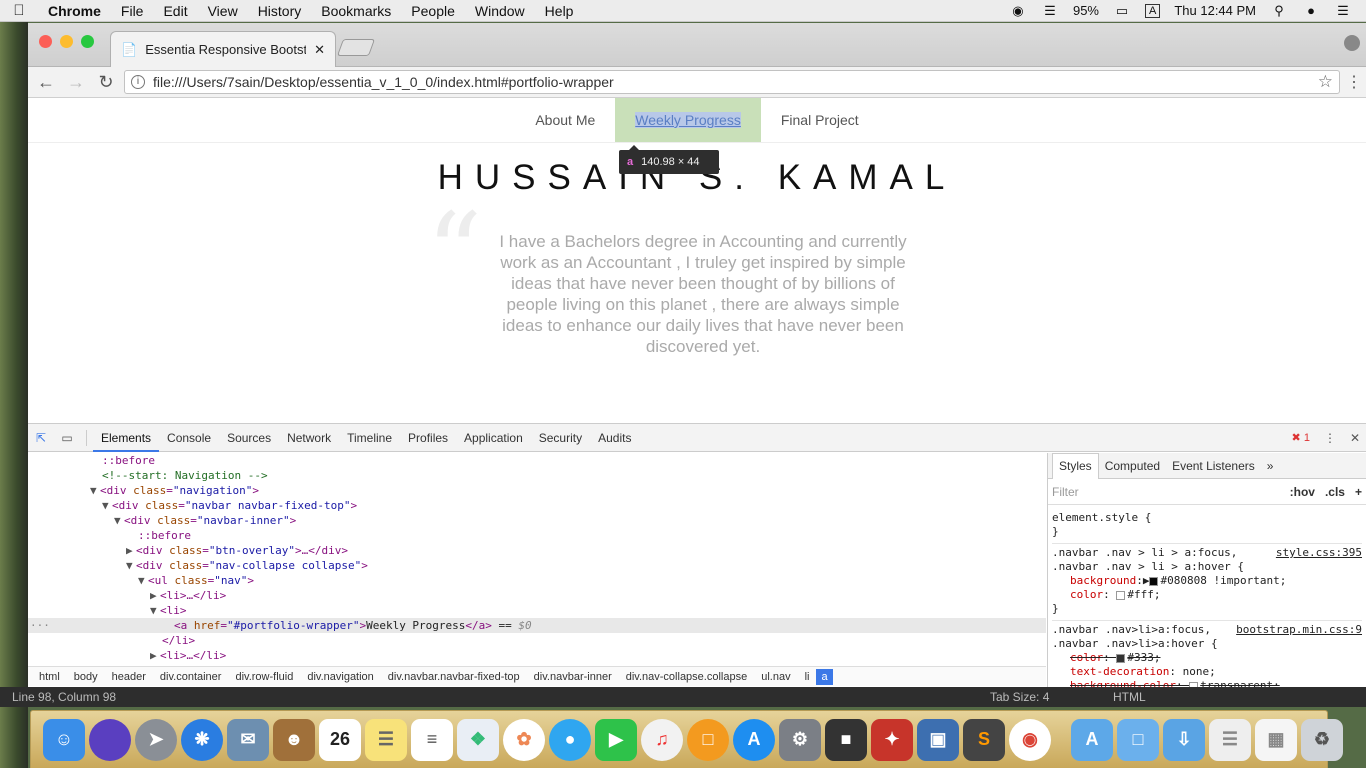 This screenshot has height=768, width=1366. Describe the element at coordinates (1302, 492) in the screenshot. I see `hov-toggle: :hov` at that location.